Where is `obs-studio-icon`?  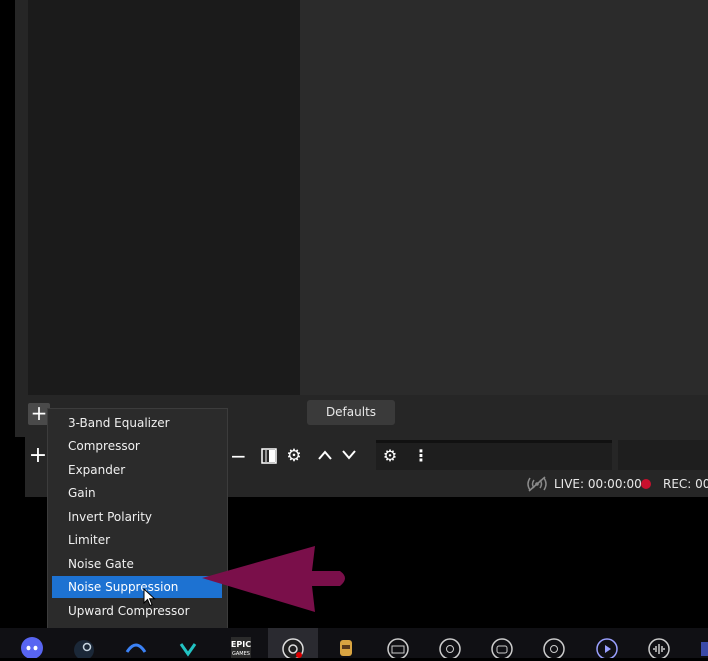
obs-studio-icon is located at coordinates (293, 648).